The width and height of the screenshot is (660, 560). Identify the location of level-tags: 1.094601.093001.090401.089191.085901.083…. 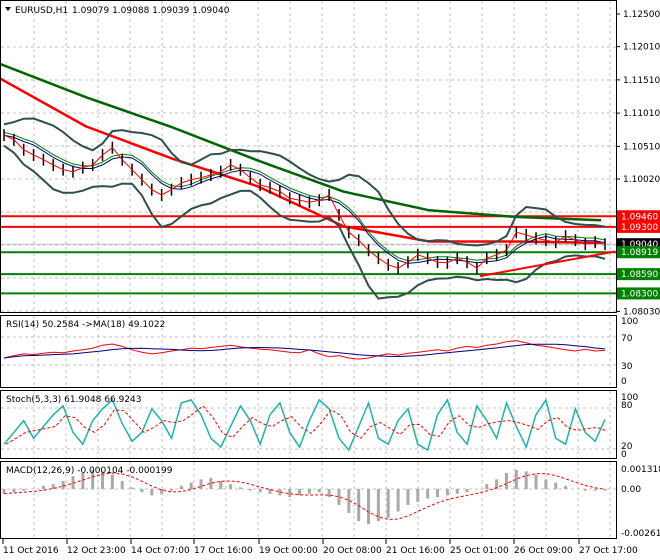
(638, 255).